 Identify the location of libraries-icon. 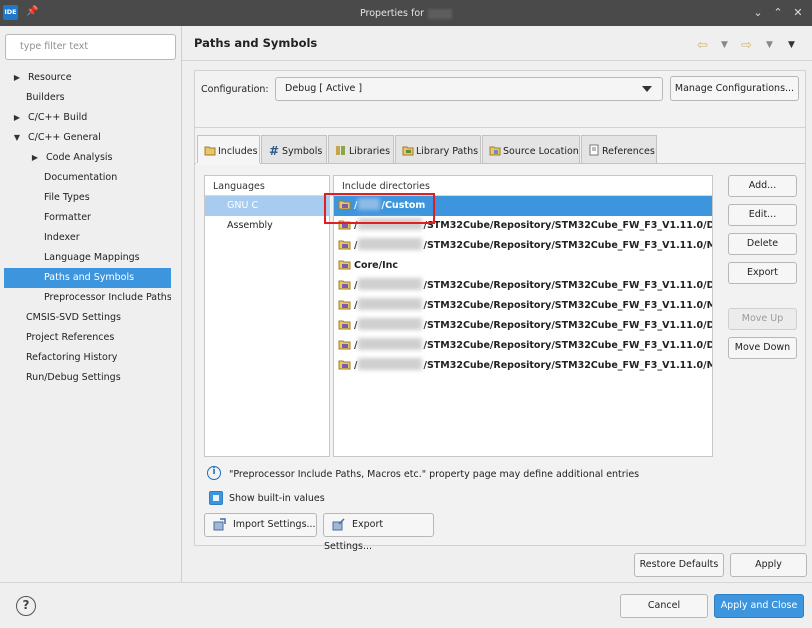
(341, 150).